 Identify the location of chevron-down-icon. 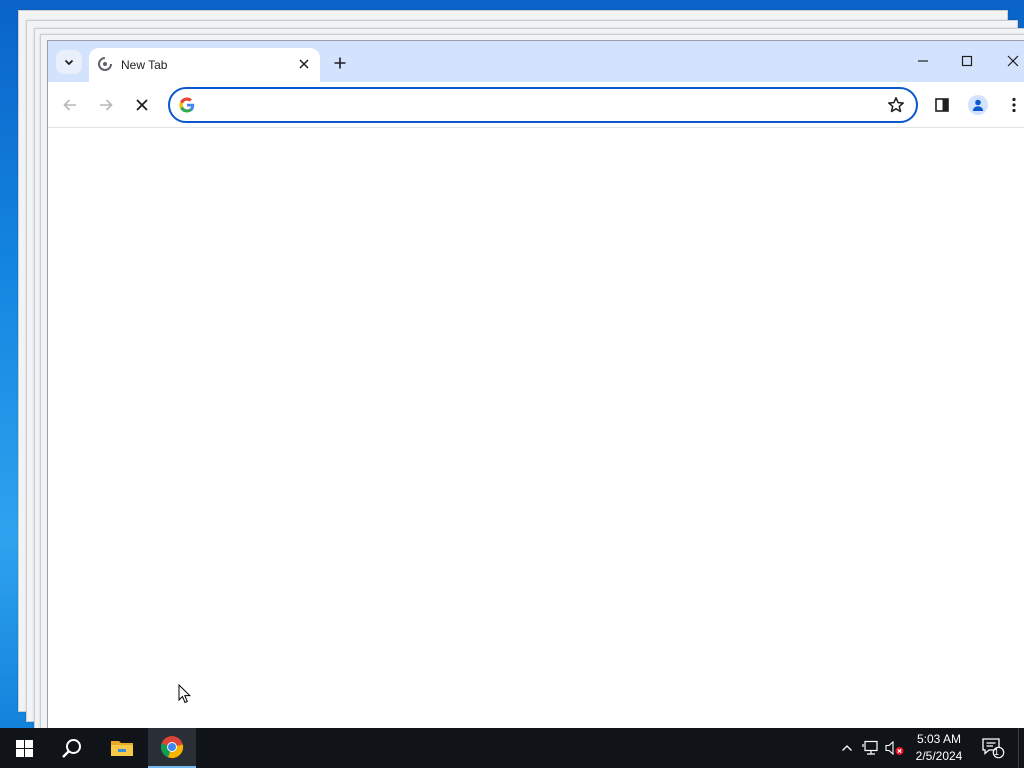
(69, 62).